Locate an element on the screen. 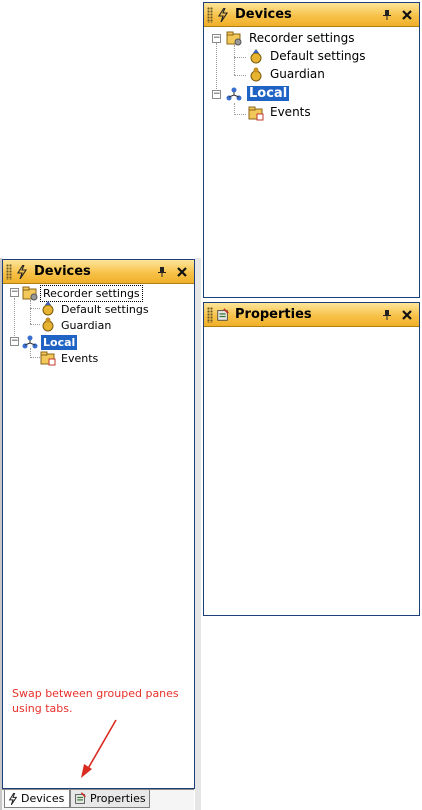  tab-properties-label: Properties is located at coordinates (118, 798).